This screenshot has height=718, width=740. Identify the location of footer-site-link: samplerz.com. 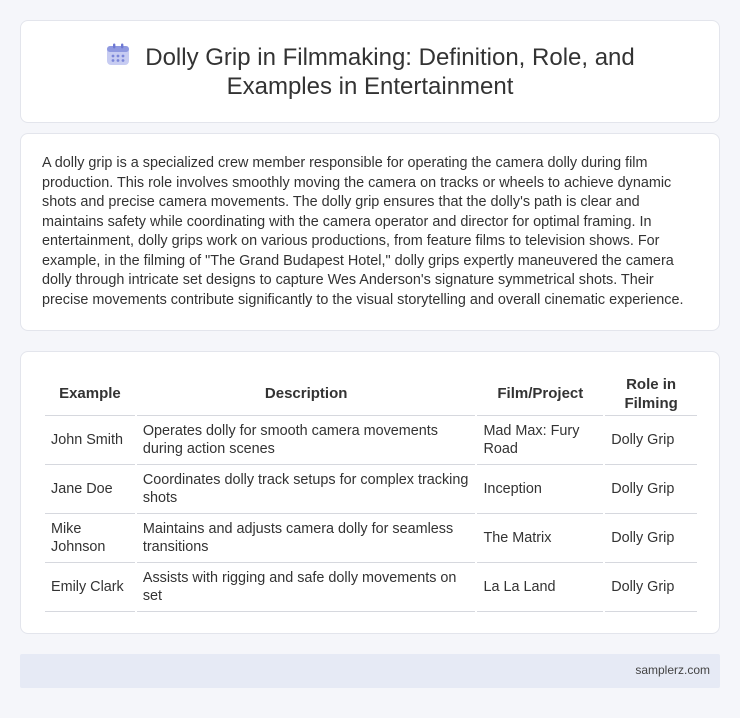
(672, 670).